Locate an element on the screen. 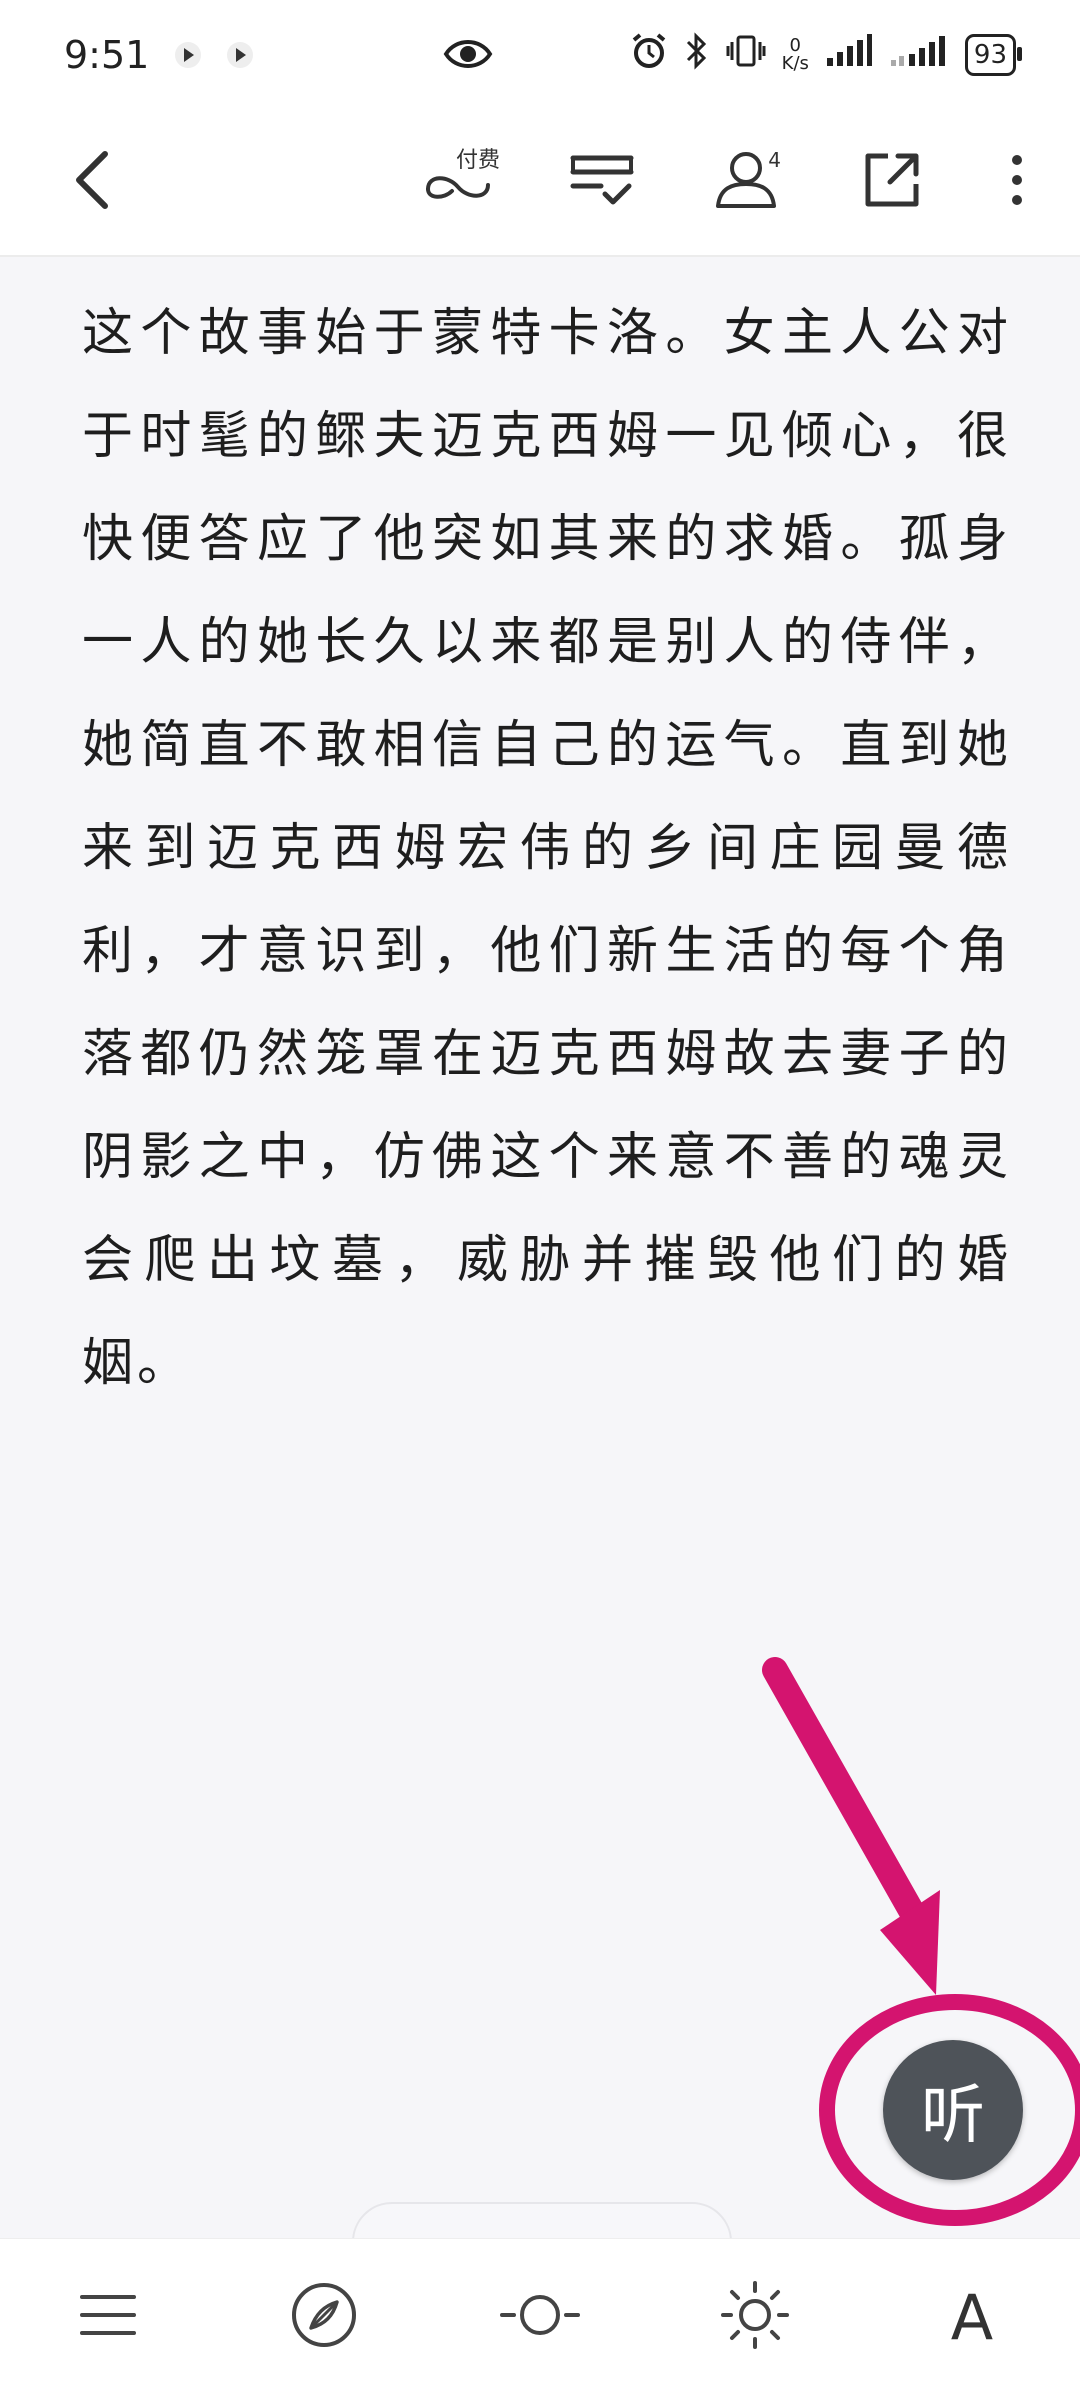 This screenshot has width=1080, height=2388. share-icon is located at coordinates (892, 182).